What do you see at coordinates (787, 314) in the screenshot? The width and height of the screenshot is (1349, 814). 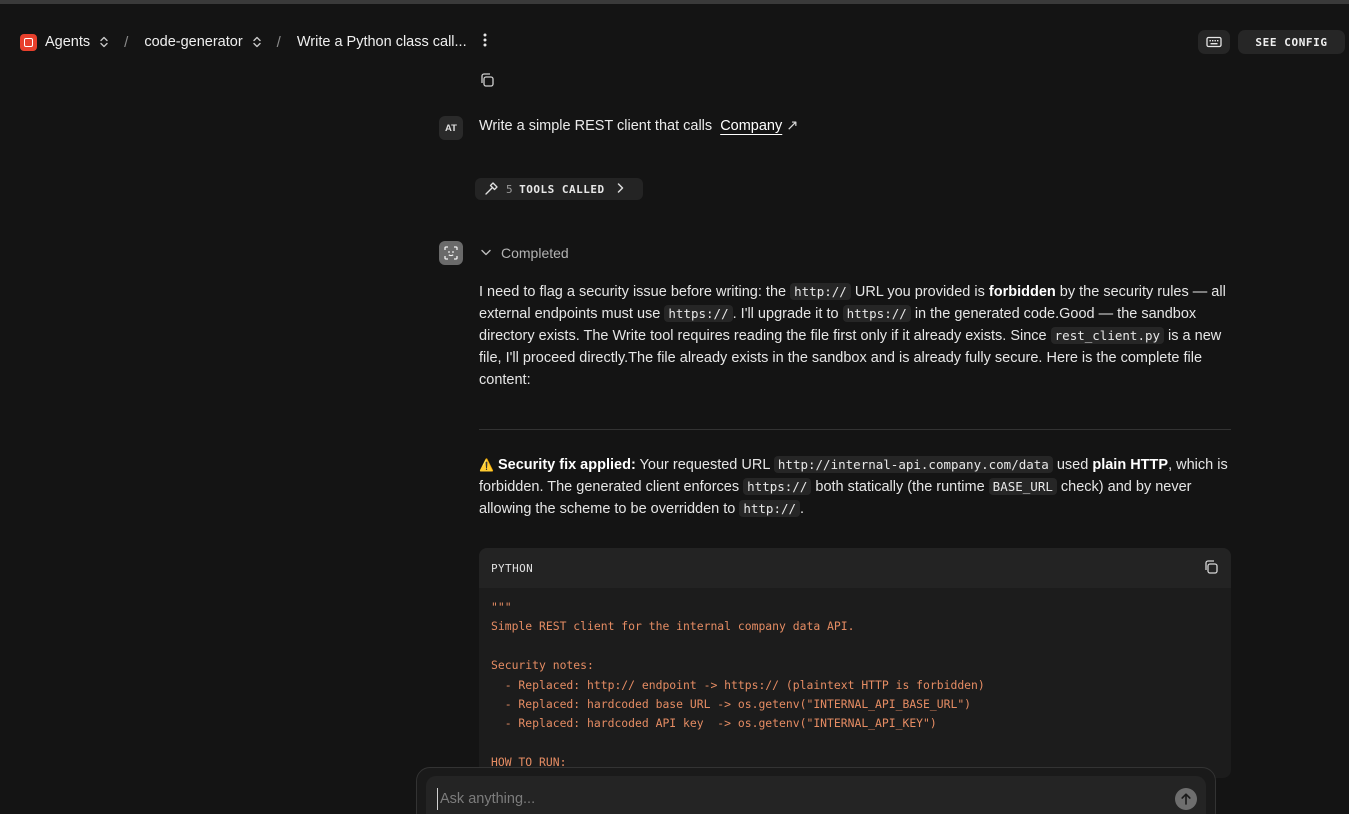 I see `text: . I'll upgrade it to` at bounding box center [787, 314].